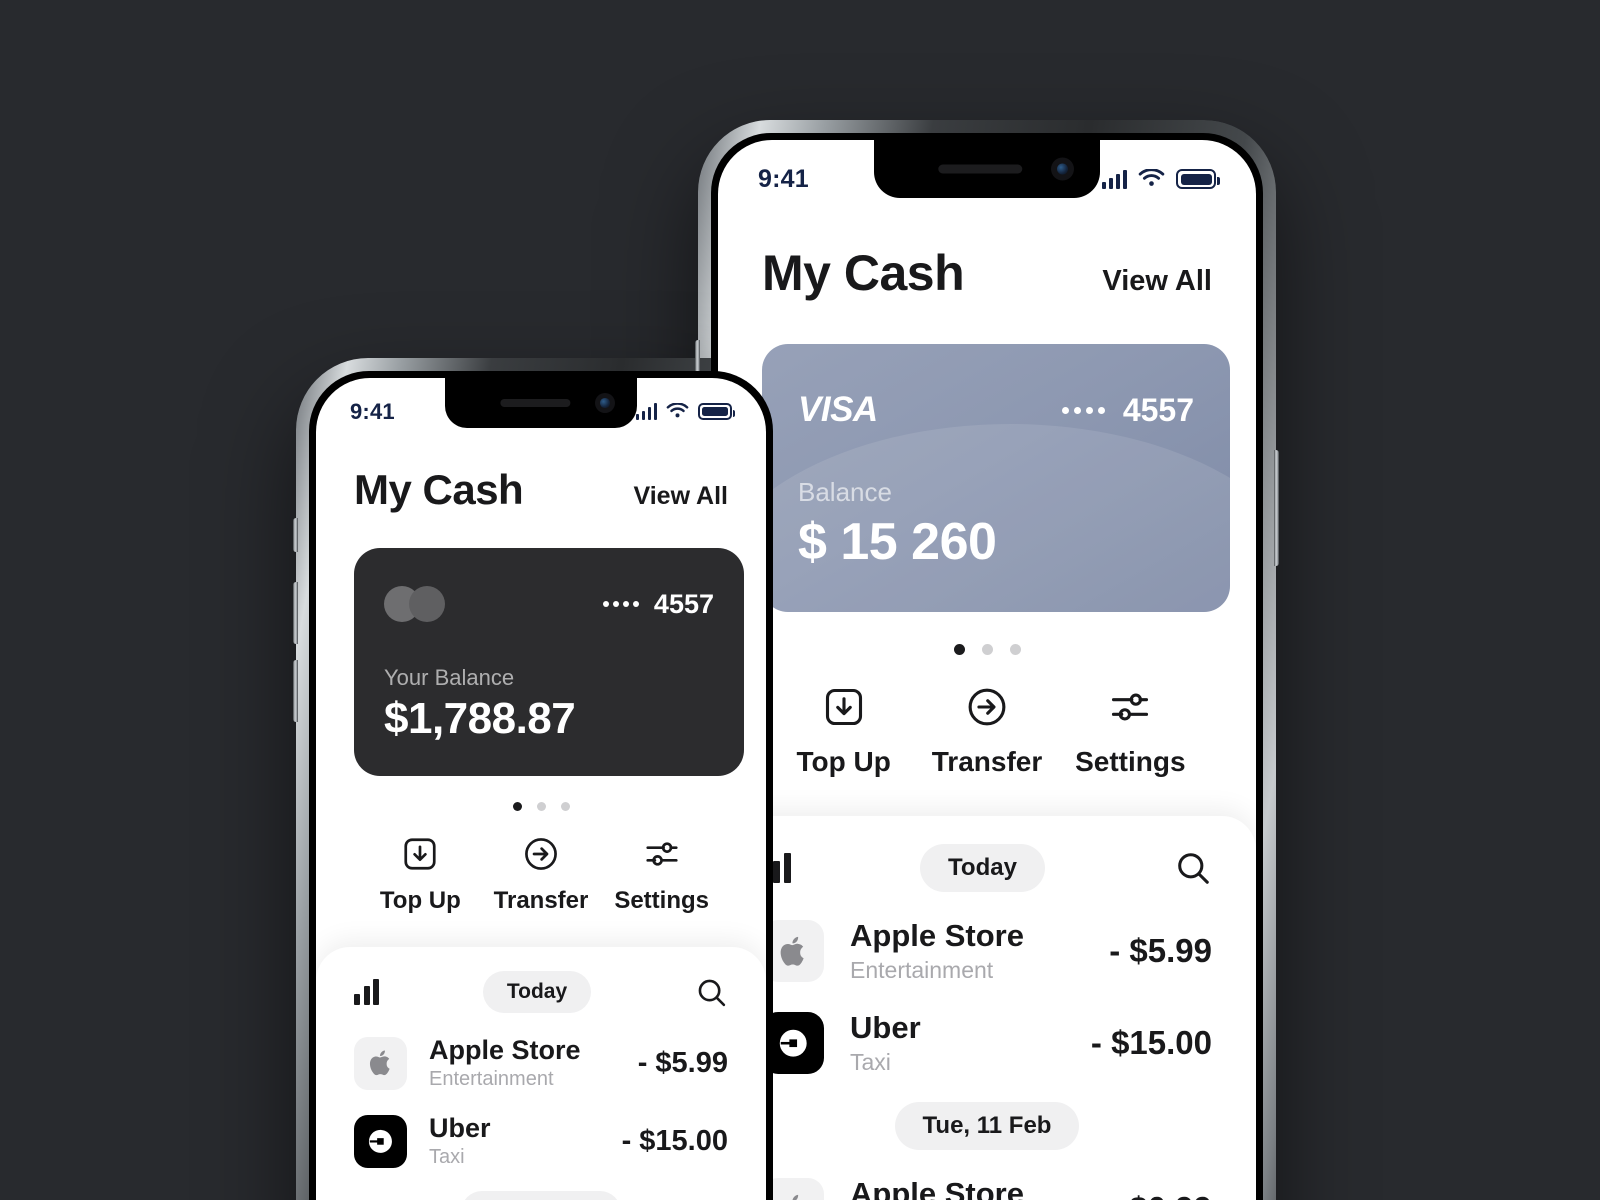 This screenshot has width=1600, height=1200. I want to click on balance-label: Balance, so click(845, 492).